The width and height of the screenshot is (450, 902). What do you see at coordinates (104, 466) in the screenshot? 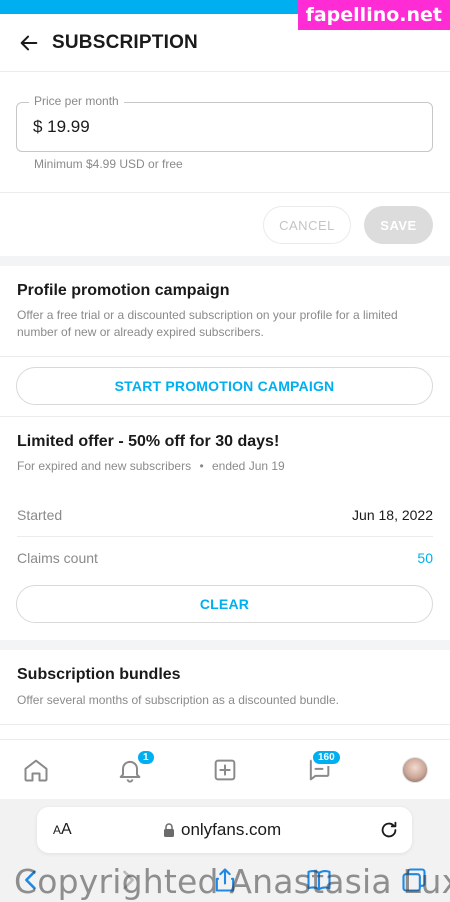
I see `offer-audience: For expired and new subscribers` at bounding box center [104, 466].